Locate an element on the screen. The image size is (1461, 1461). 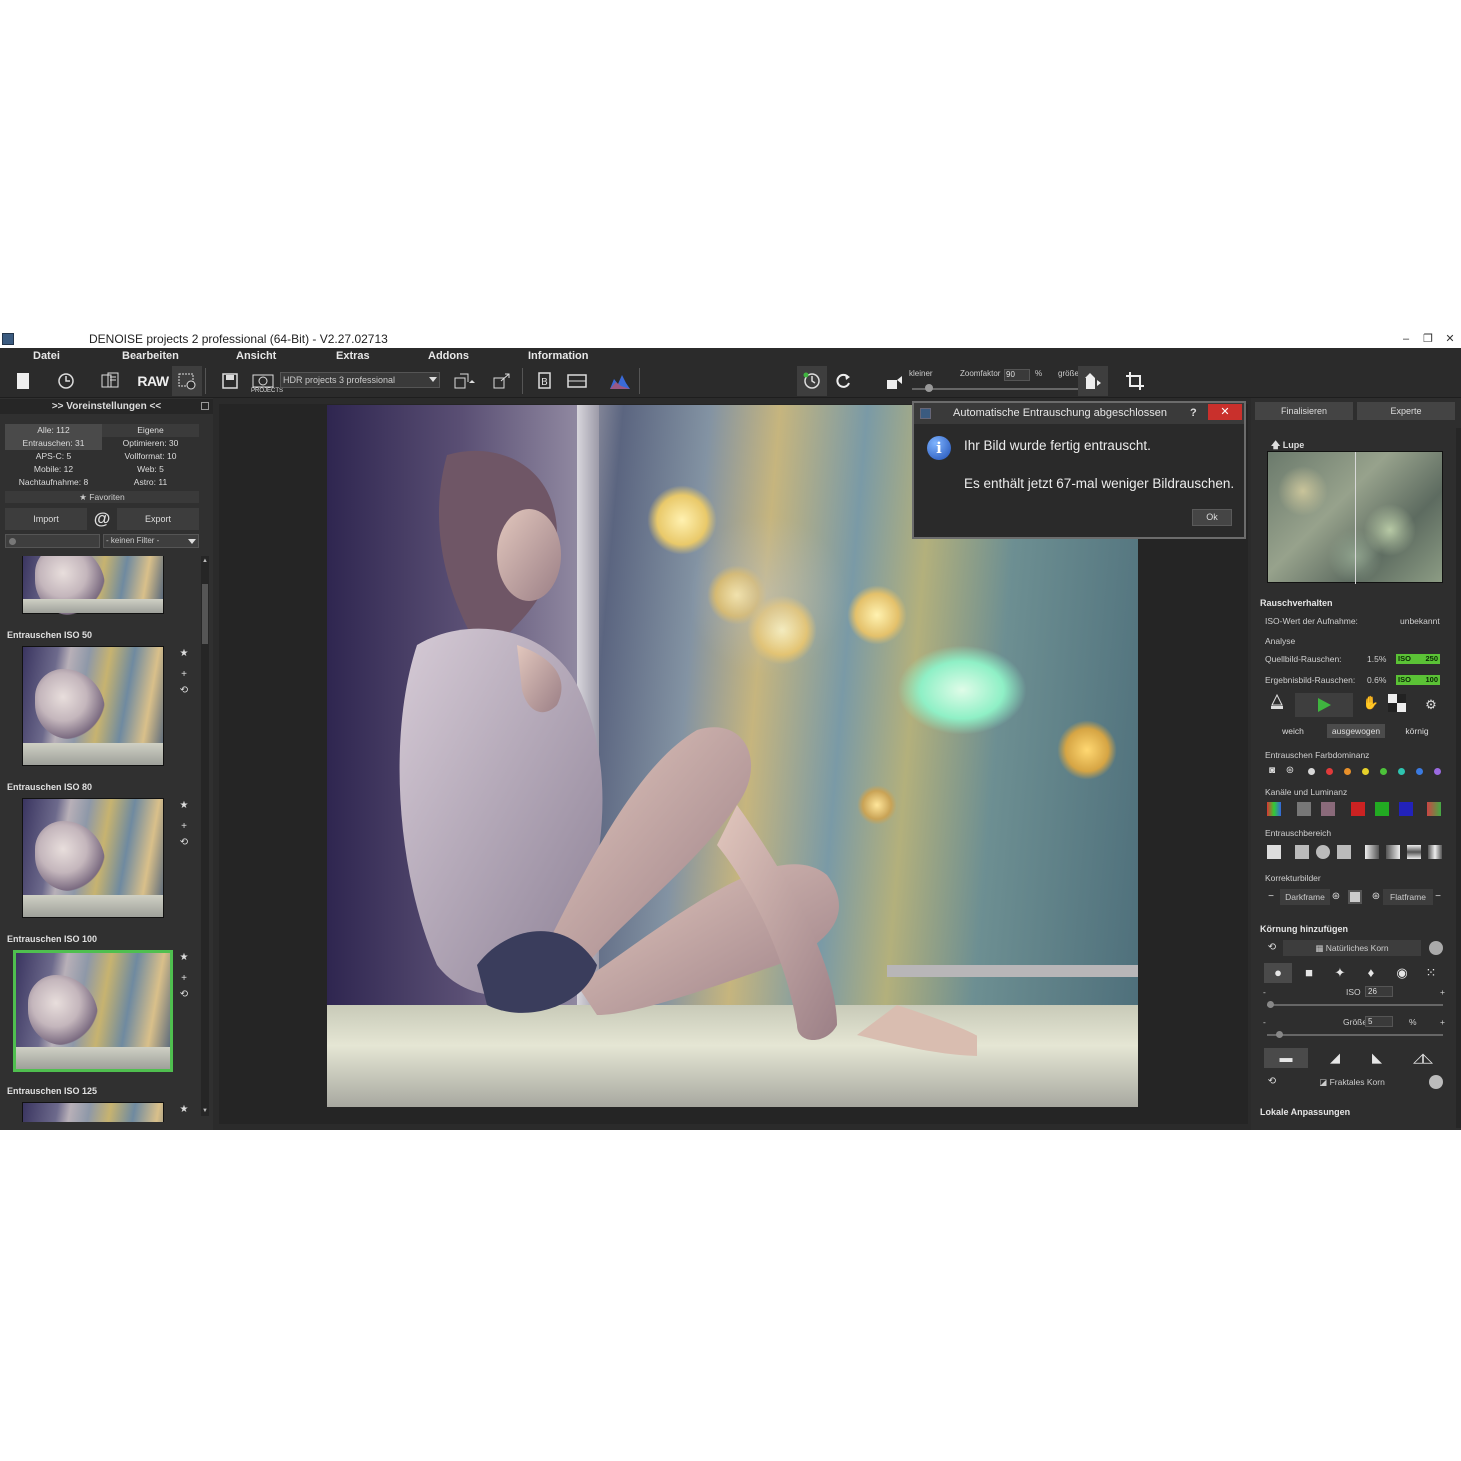
size-grain-slider is located at coordinates (1355, 1035).